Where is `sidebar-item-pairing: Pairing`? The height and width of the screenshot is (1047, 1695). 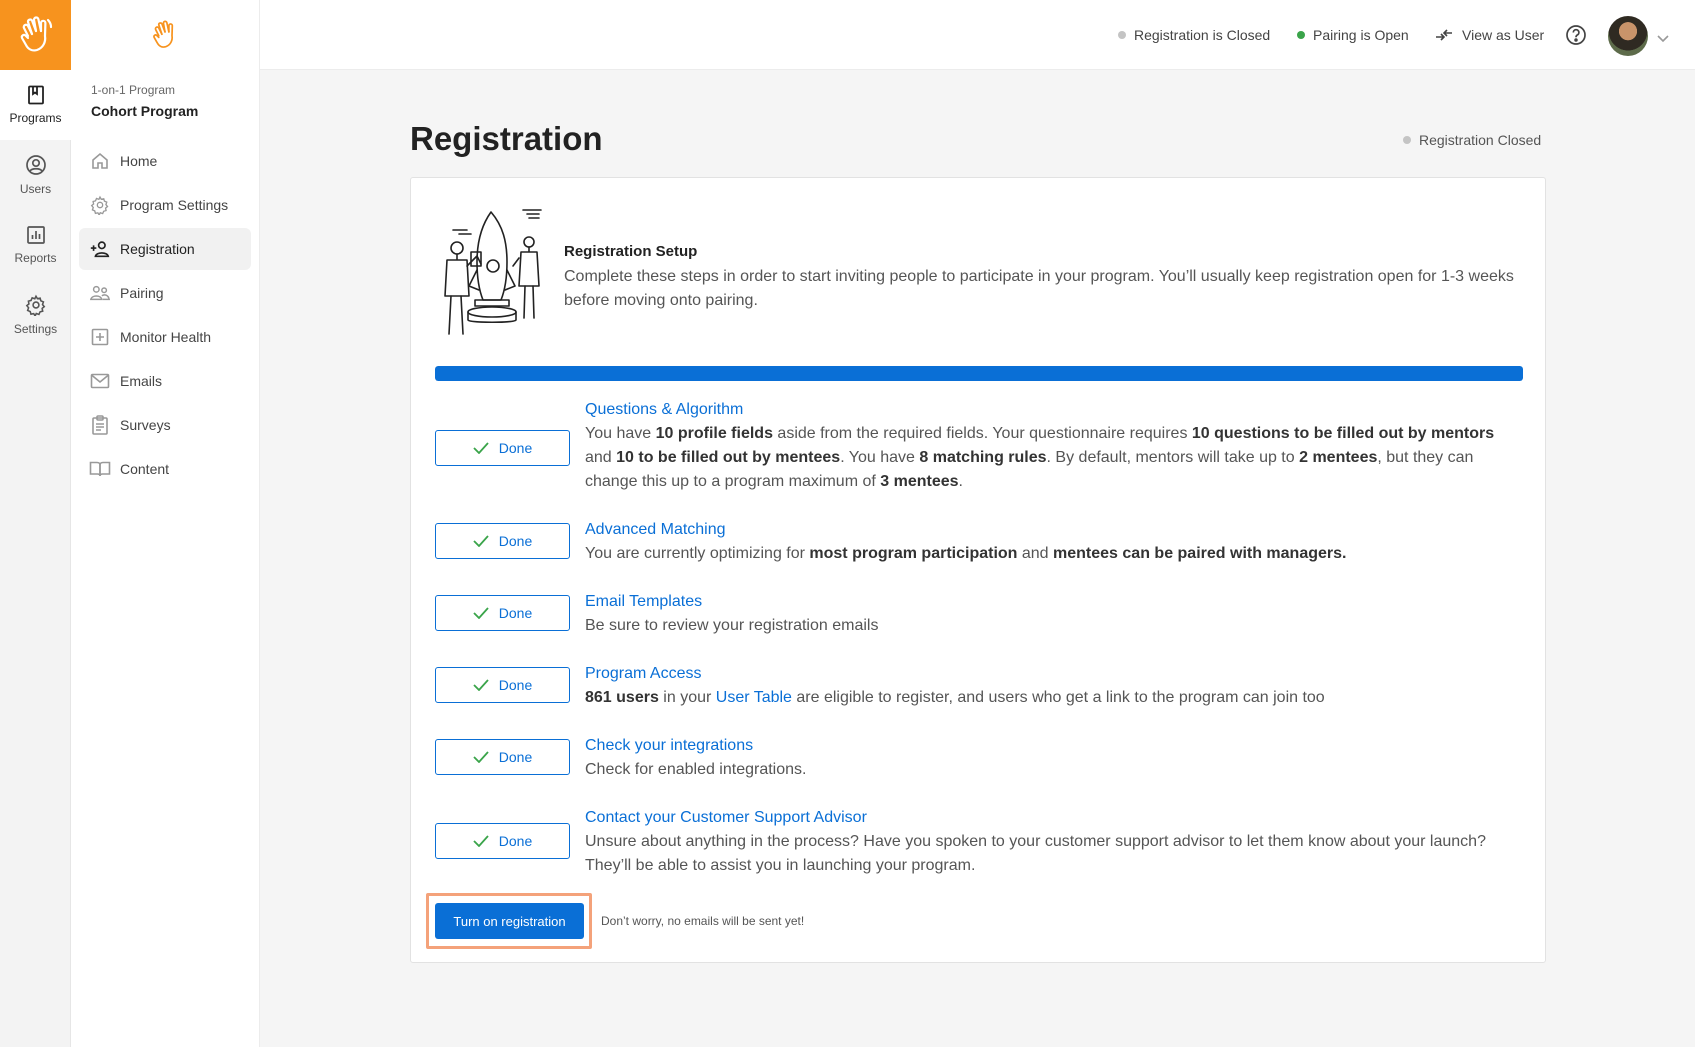
sidebar-item-pairing: Pairing is located at coordinates (165, 293).